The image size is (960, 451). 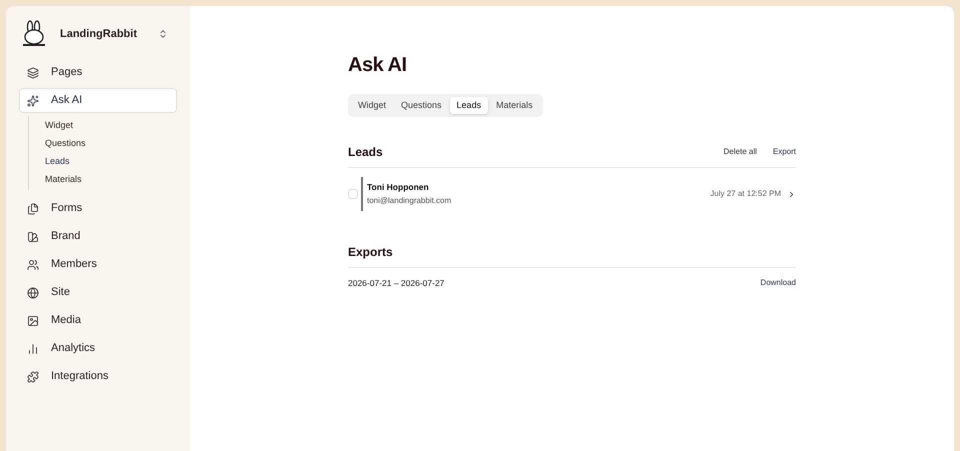 I want to click on lead-name: Toni Hopponen, so click(x=398, y=187).